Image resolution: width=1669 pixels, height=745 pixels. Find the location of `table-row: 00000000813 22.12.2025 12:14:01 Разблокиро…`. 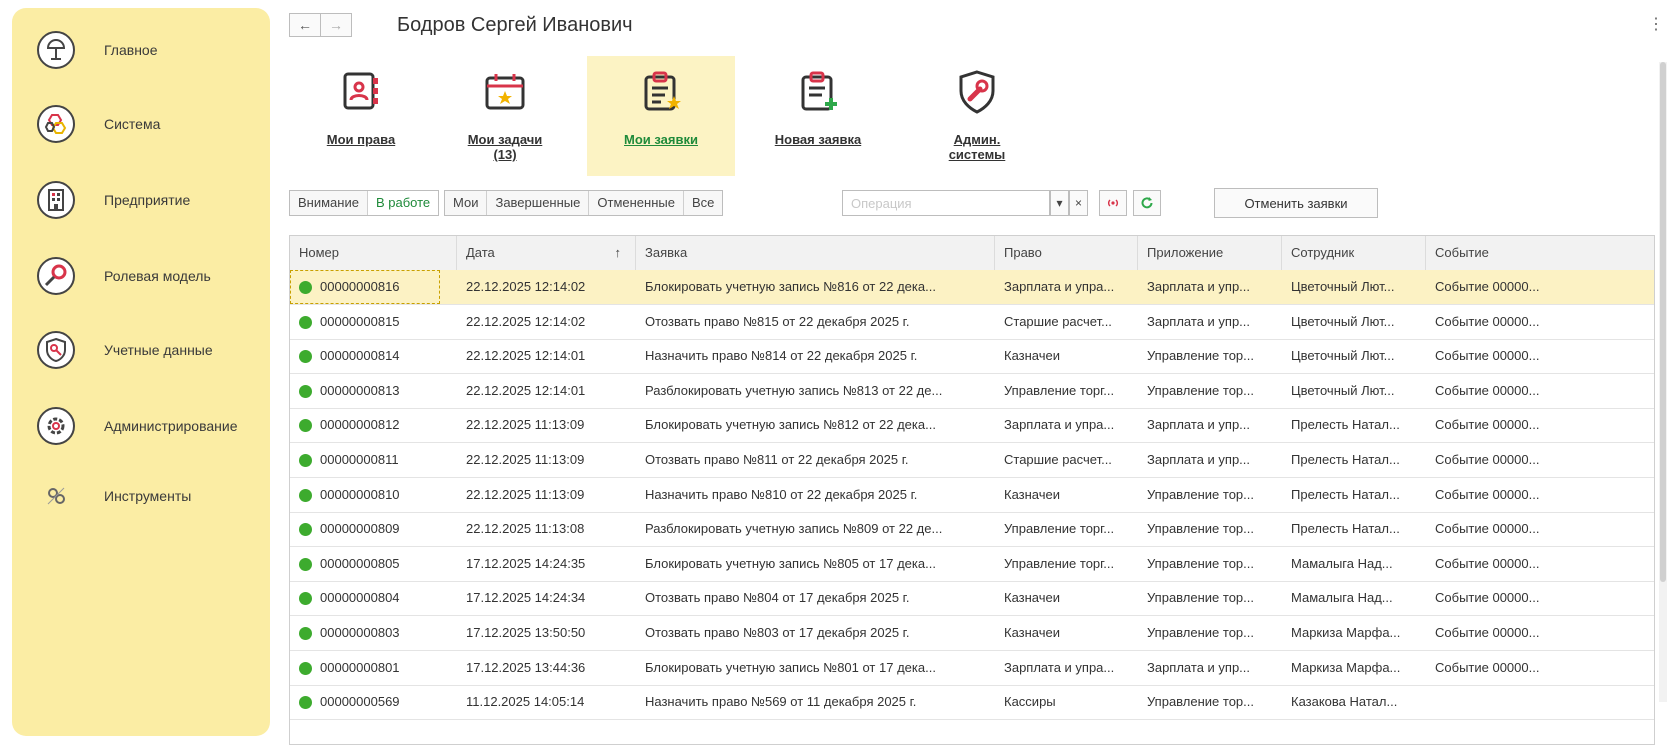

table-row: 00000000813 22.12.2025 12:14:01 Разблокиро… is located at coordinates (972, 391).